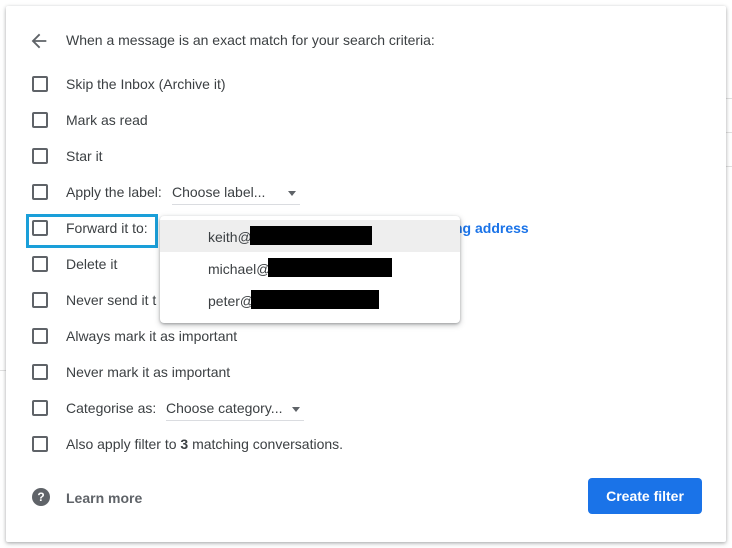  Describe the element at coordinates (231, 301) in the screenshot. I see `address-name: peter@` at that location.